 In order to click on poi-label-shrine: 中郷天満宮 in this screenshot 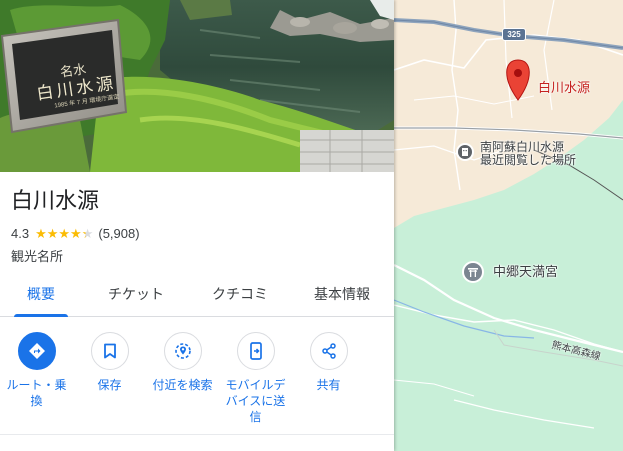, I will do `click(525, 271)`.